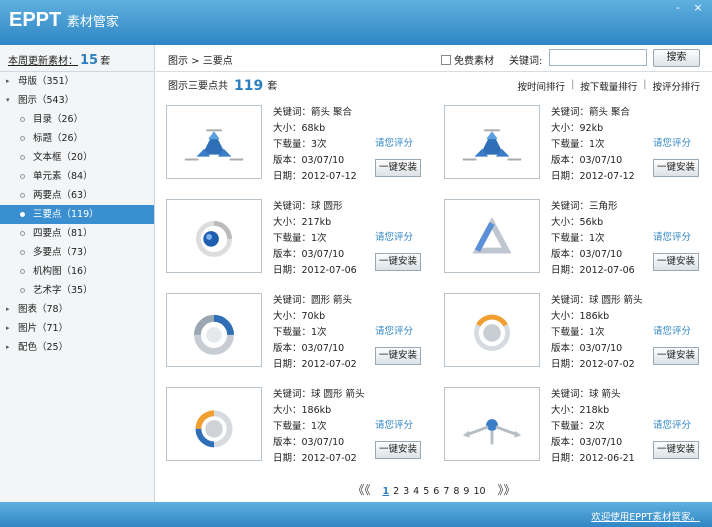 Image resolution: width=712 pixels, height=527 pixels. What do you see at coordinates (426, 491) in the screenshot?
I see `page-link: 5` at bounding box center [426, 491].